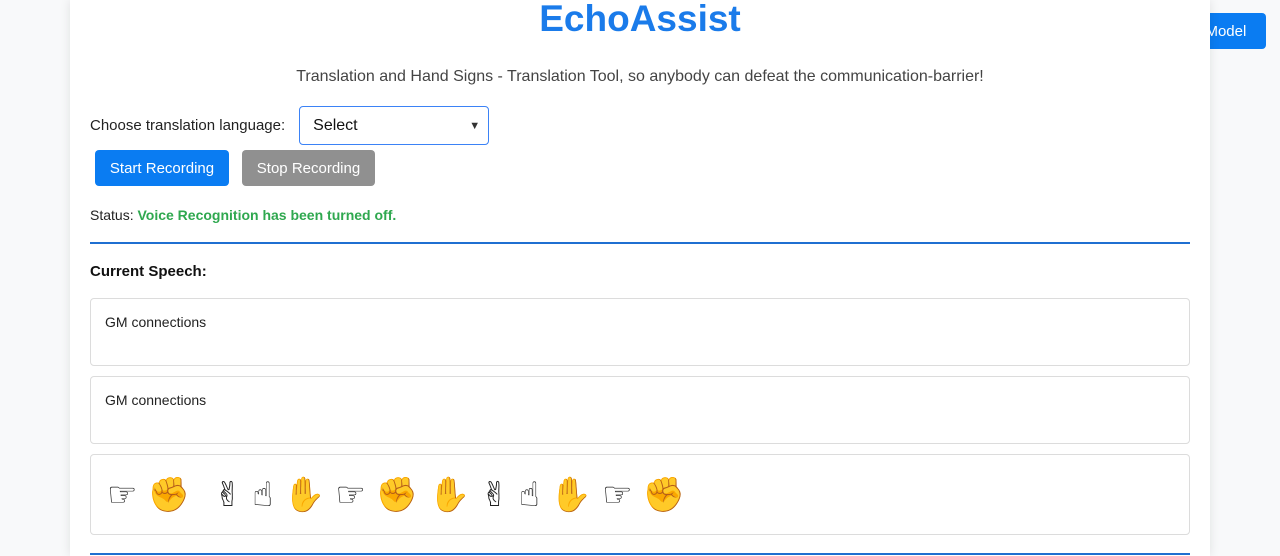 The height and width of the screenshot is (556, 1280). I want to click on language-select: Select ▼, so click(394, 125).